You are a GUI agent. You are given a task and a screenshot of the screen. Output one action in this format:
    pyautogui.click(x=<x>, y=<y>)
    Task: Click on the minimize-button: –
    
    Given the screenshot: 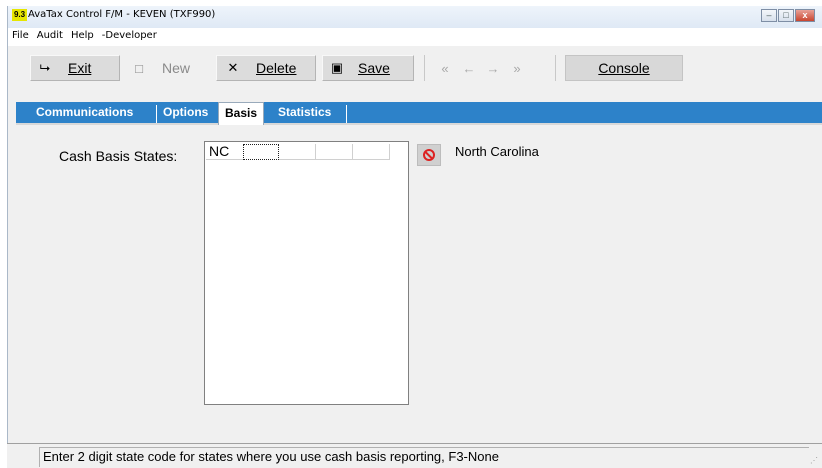 What is the action you would take?
    pyautogui.click(x=769, y=15)
    